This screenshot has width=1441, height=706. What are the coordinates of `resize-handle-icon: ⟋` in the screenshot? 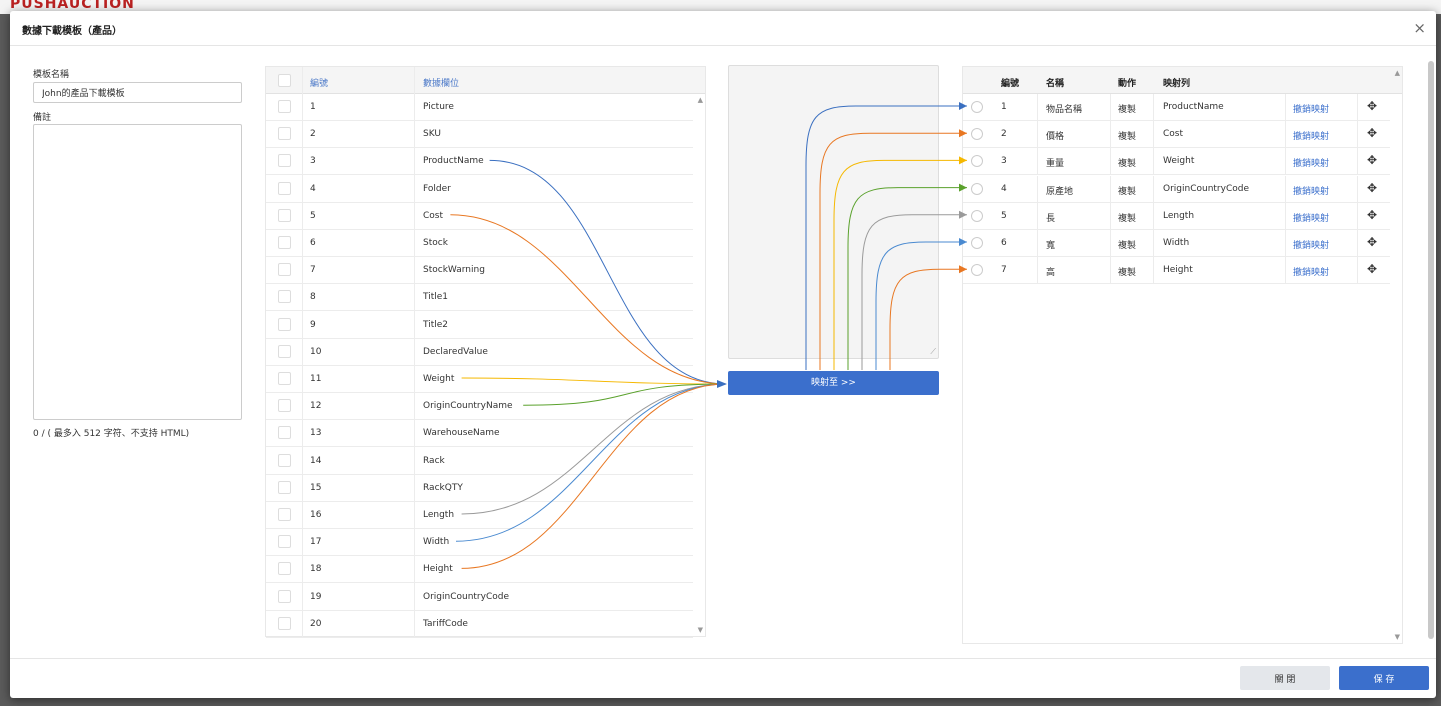 It's located at (933, 352).